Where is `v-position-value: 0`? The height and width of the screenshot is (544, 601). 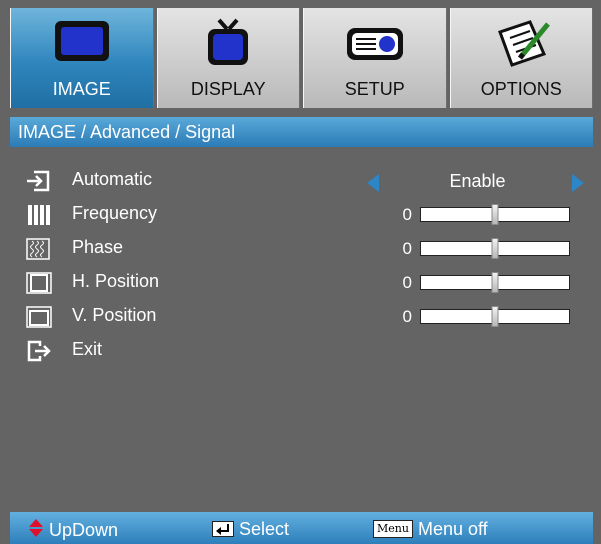
v-position-value: 0 is located at coordinates (407, 316).